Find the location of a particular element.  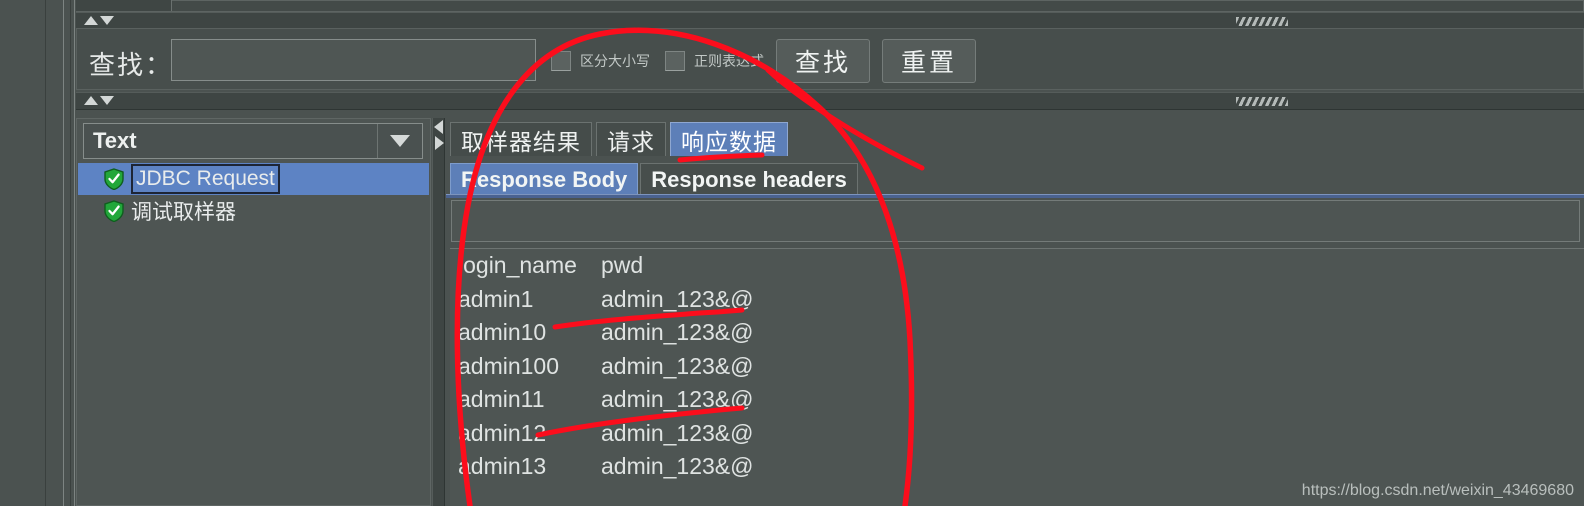

case-sensitive-label: 区分大小写 is located at coordinates (615, 61).